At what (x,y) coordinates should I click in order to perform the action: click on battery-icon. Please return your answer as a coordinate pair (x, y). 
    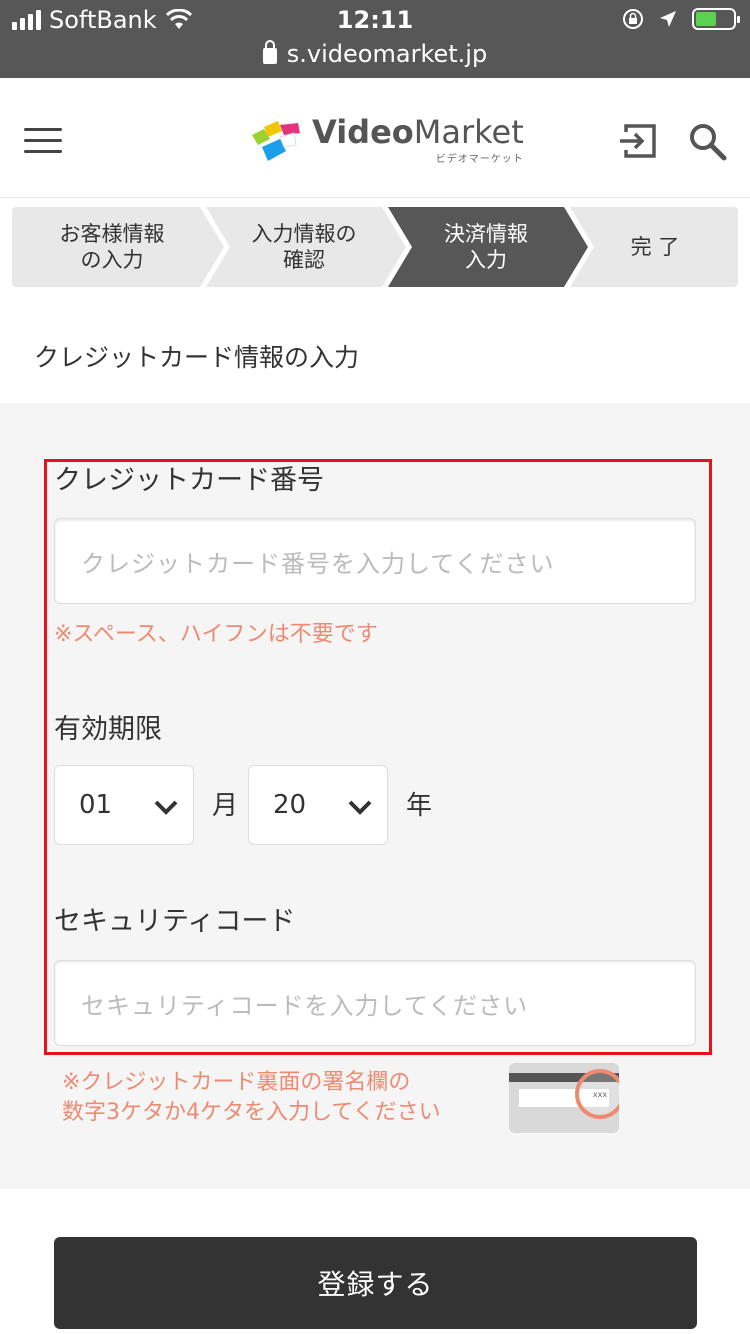
    Looking at the image, I should click on (716, 19).